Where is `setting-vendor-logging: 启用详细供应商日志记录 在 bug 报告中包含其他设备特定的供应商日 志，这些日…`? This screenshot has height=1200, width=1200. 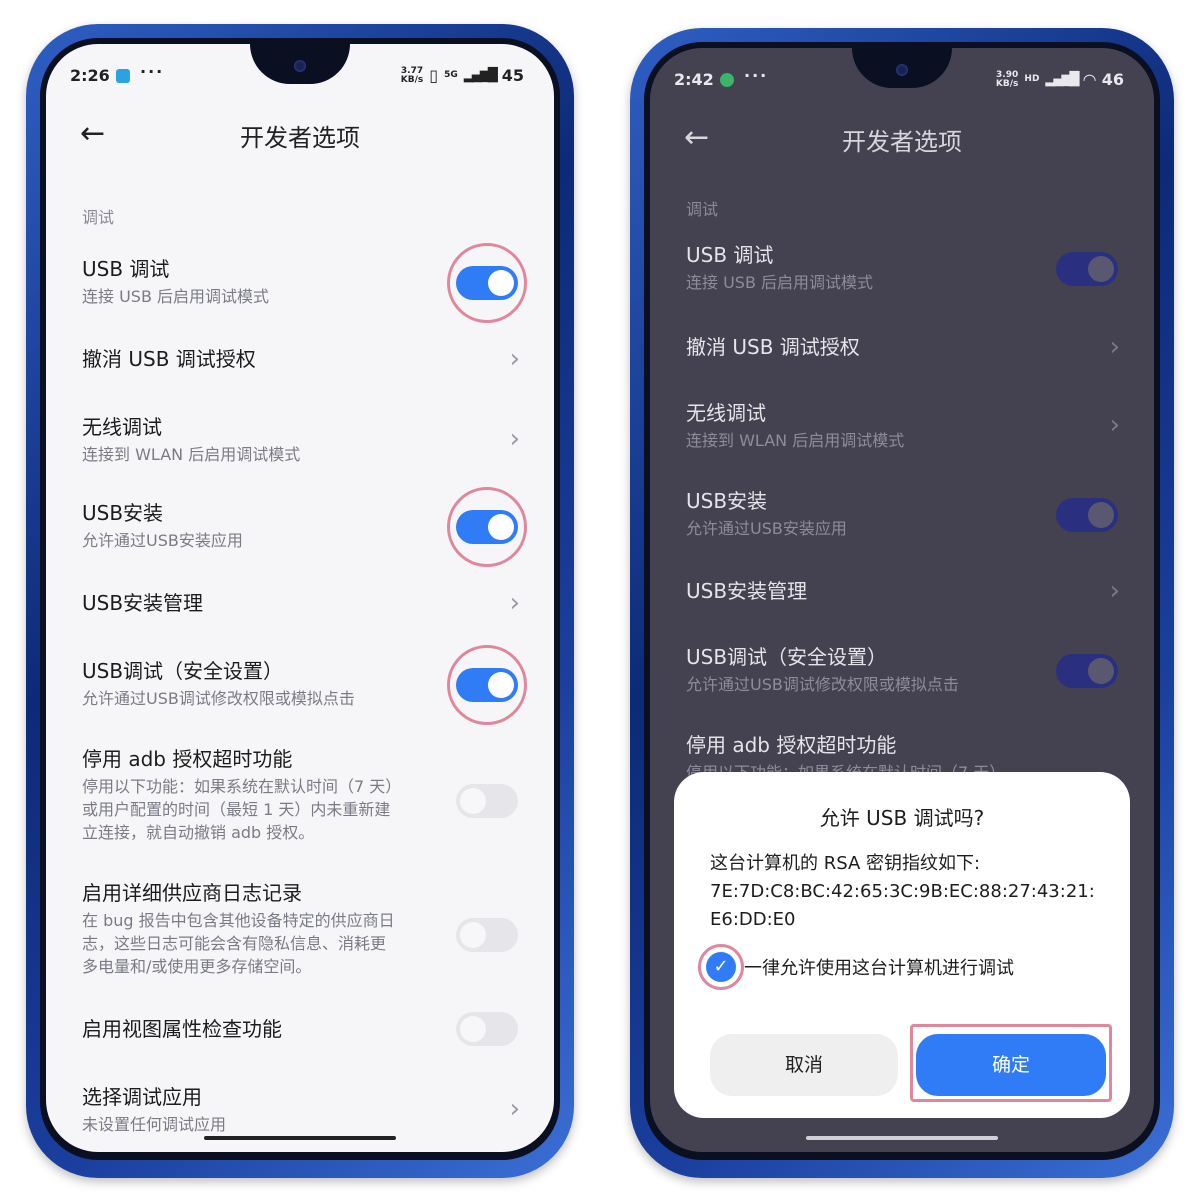 setting-vendor-logging: 启用详细供应商日志记录 在 bug 报告中包含其他设备特定的供应商日 志，这些日… is located at coordinates (301, 929).